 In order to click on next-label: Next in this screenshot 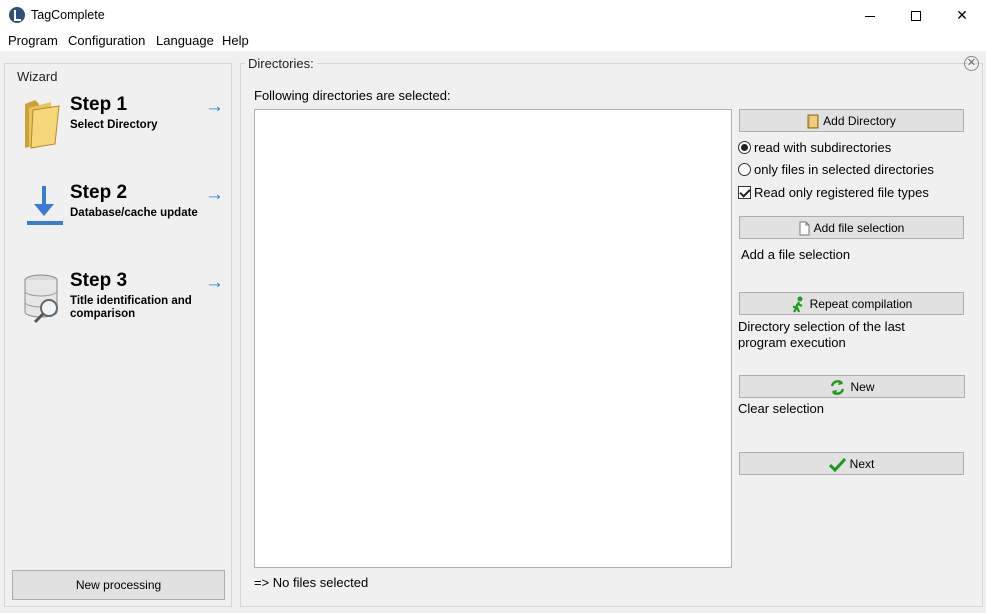, I will do `click(862, 464)`.